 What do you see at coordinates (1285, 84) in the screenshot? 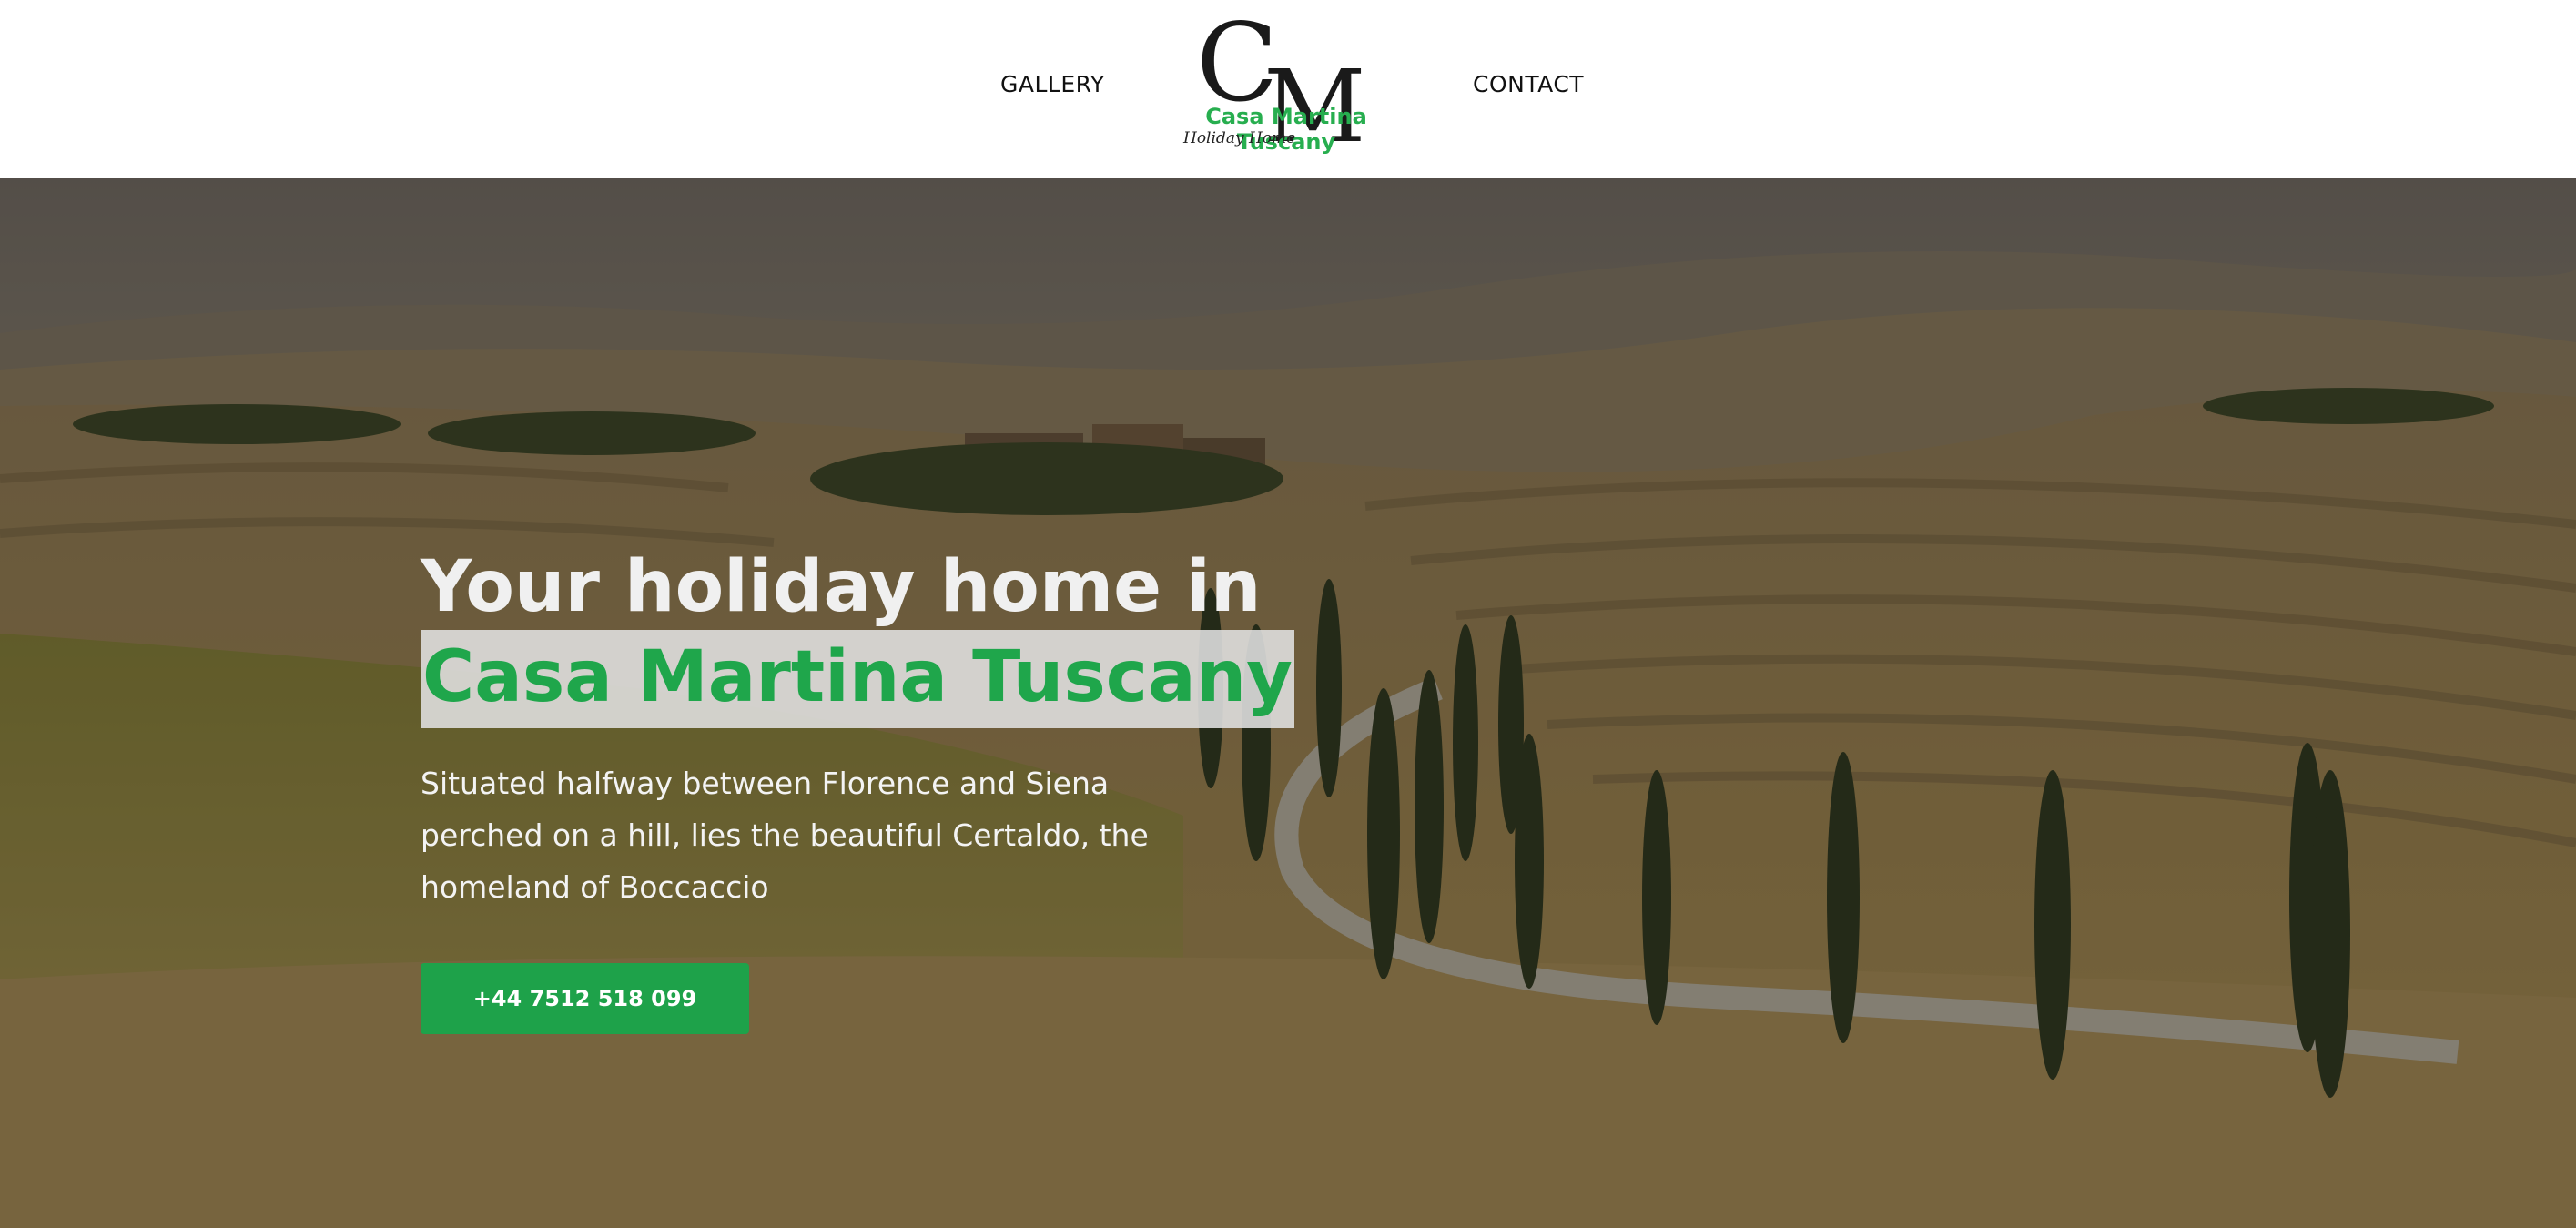
I see `site-logo: C M Casa Martina Tuscany Holiday Home` at bounding box center [1285, 84].